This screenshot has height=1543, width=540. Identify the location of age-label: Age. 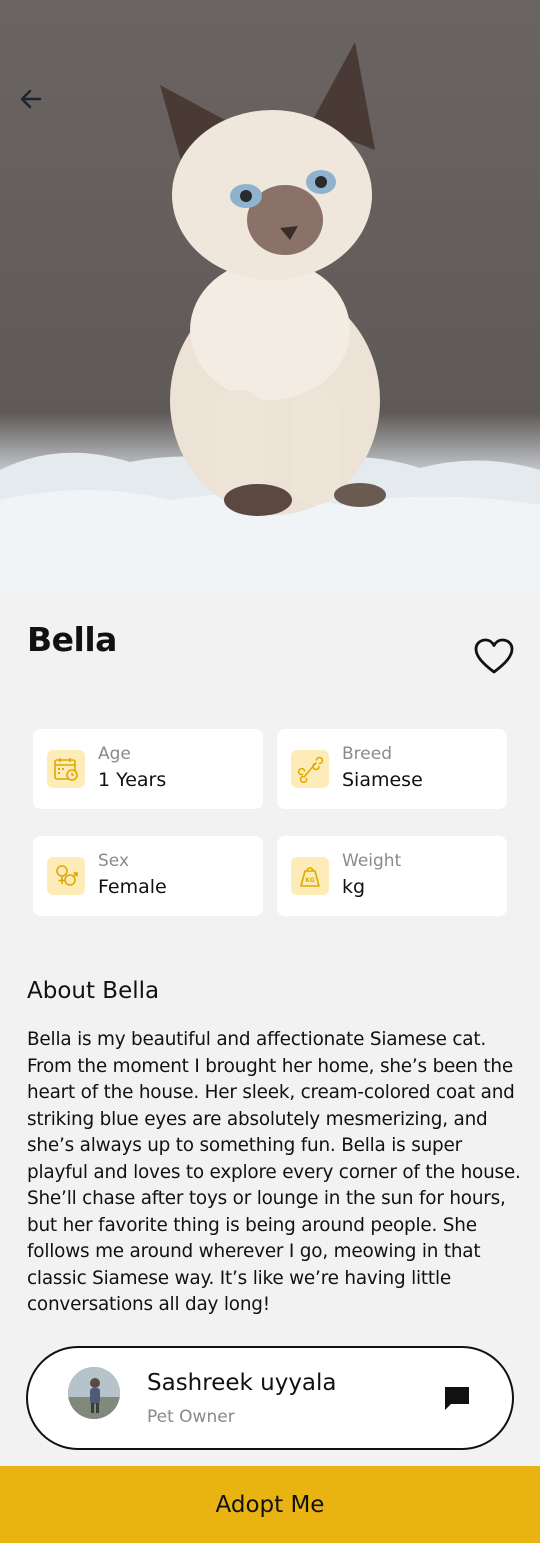
(114, 754).